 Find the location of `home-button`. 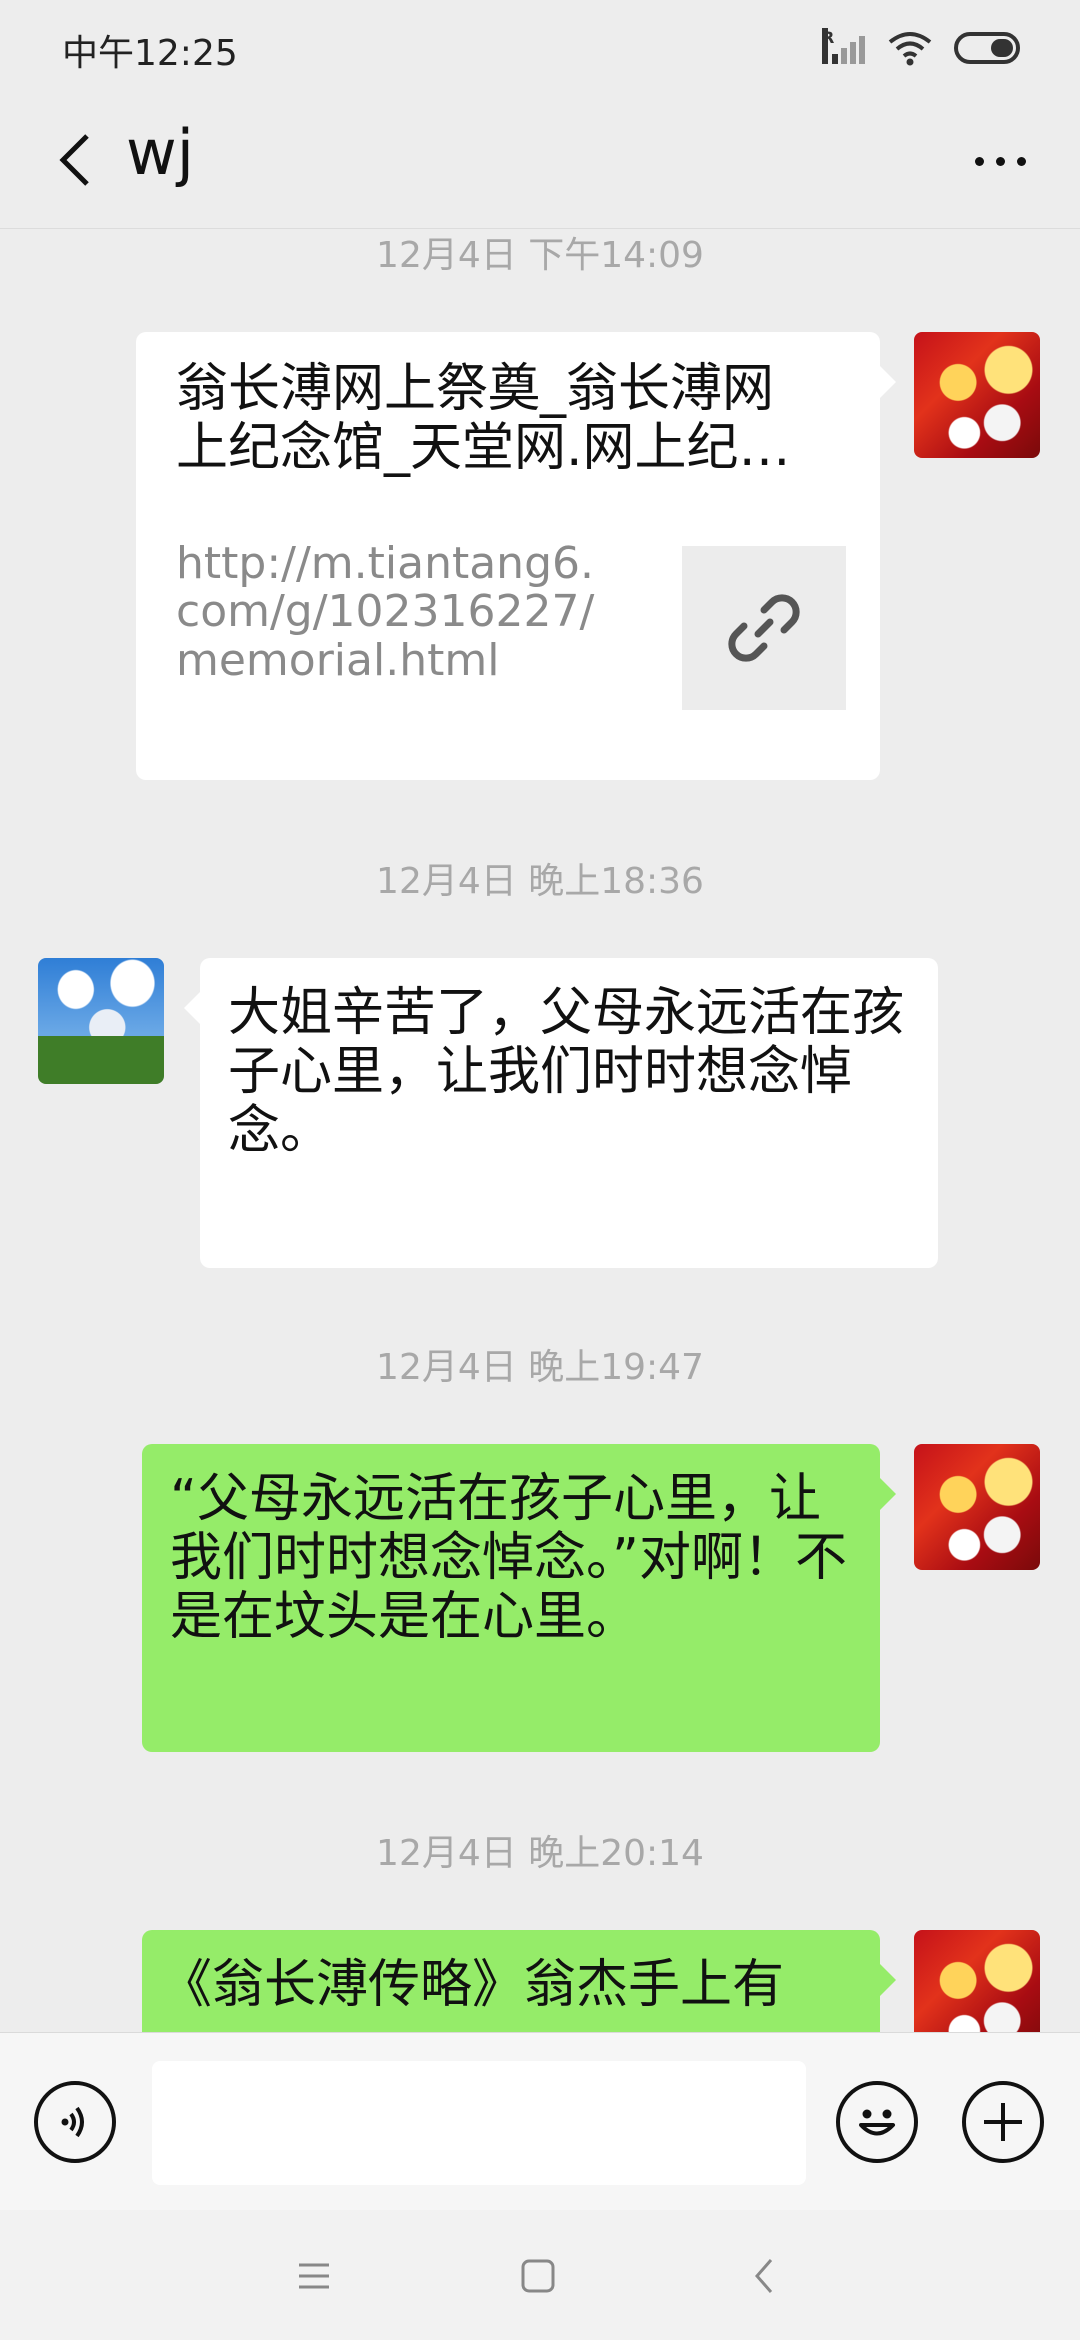

home-button is located at coordinates (538, 2276).